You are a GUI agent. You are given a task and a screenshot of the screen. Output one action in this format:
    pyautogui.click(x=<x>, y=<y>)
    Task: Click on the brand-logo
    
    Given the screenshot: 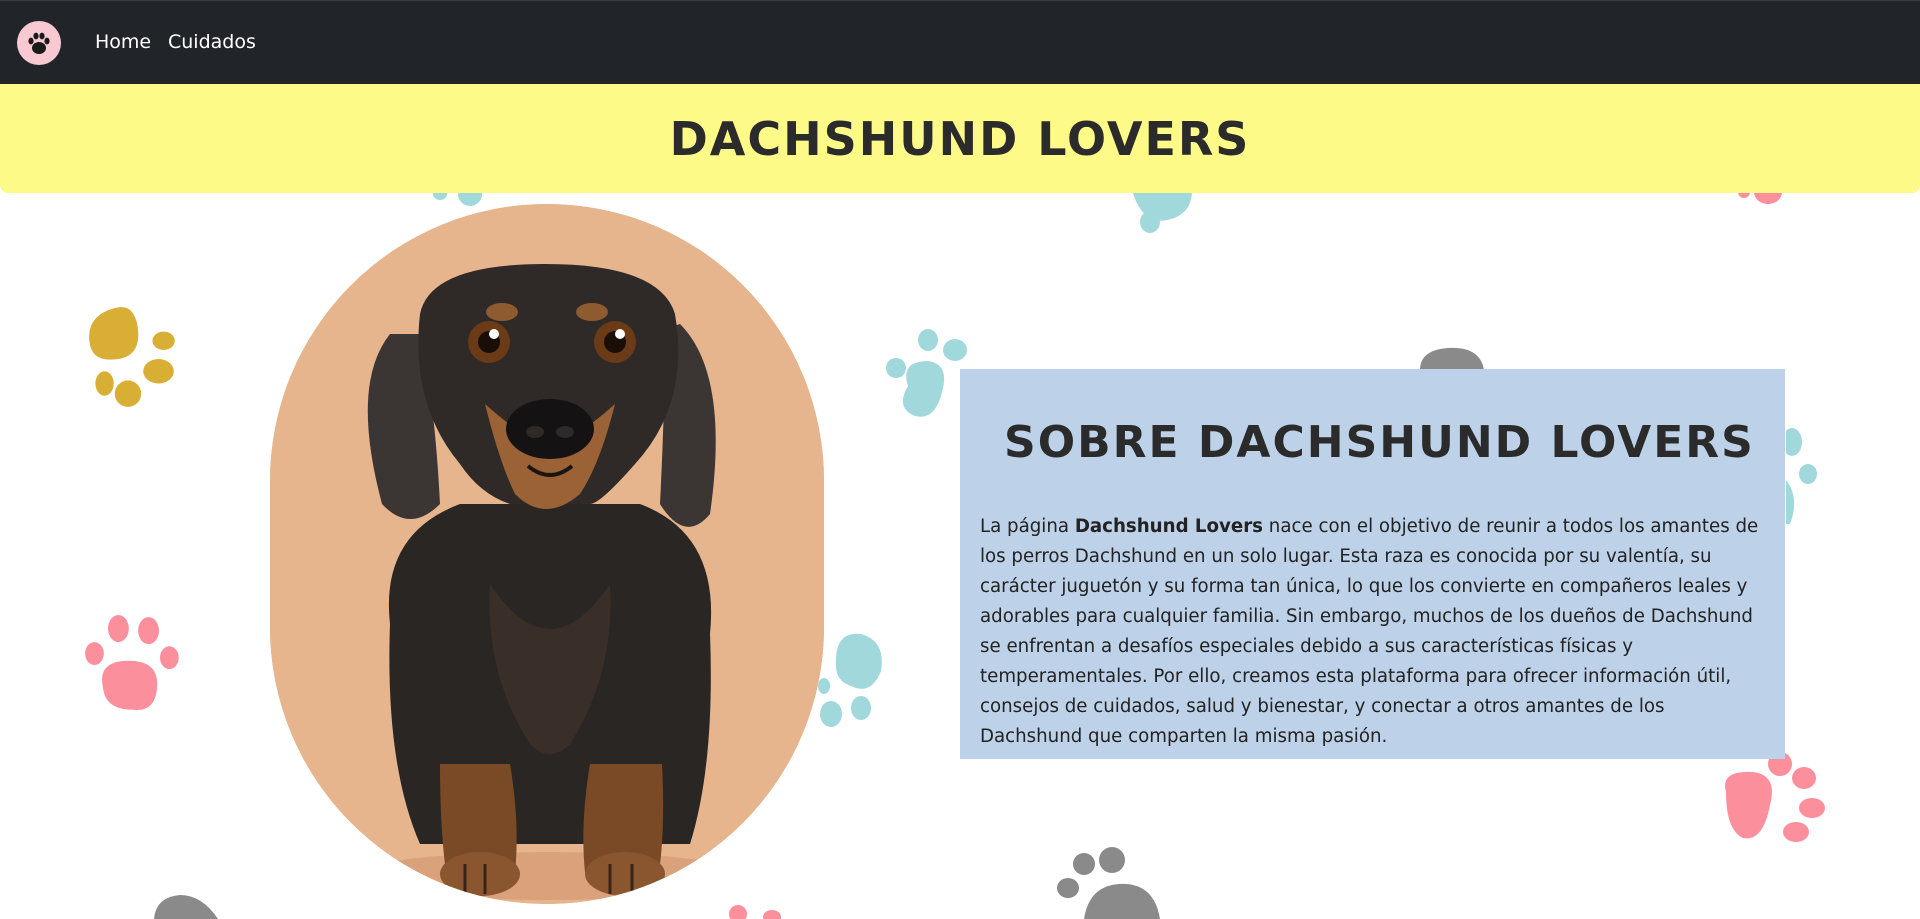 What is the action you would take?
    pyautogui.click(x=39, y=43)
    